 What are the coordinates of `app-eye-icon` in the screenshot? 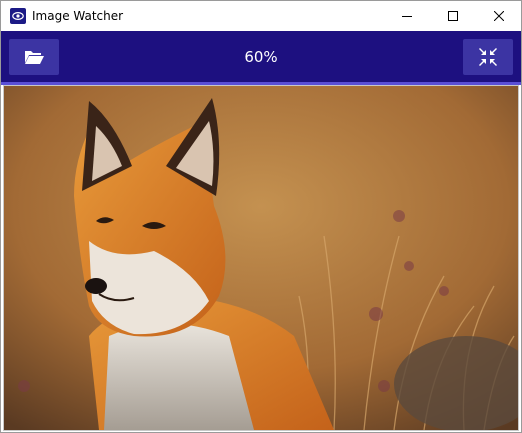 It's located at (18, 16).